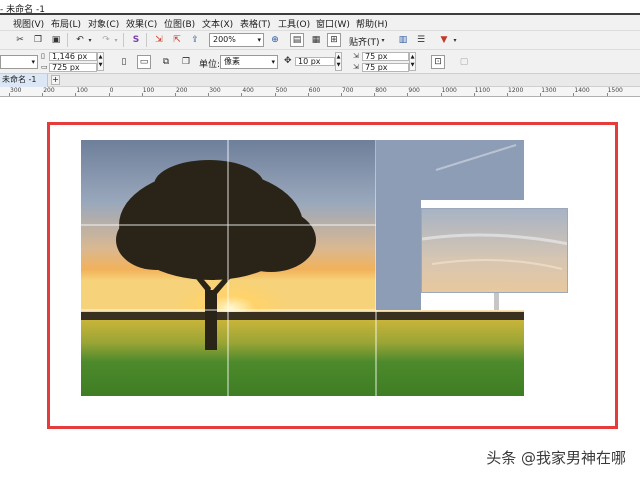  What do you see at coordinates (381, 90) in the screenshot?
I see `ruler-tick-label: 800` at bounding box center [381, 90].